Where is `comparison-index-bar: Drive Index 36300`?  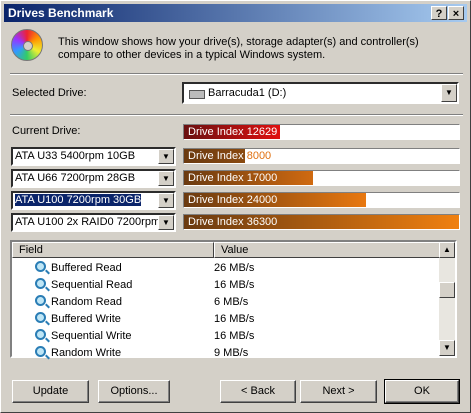 comparison-index-bar: Drive Index 36300 is located at coordinates (321, 222).